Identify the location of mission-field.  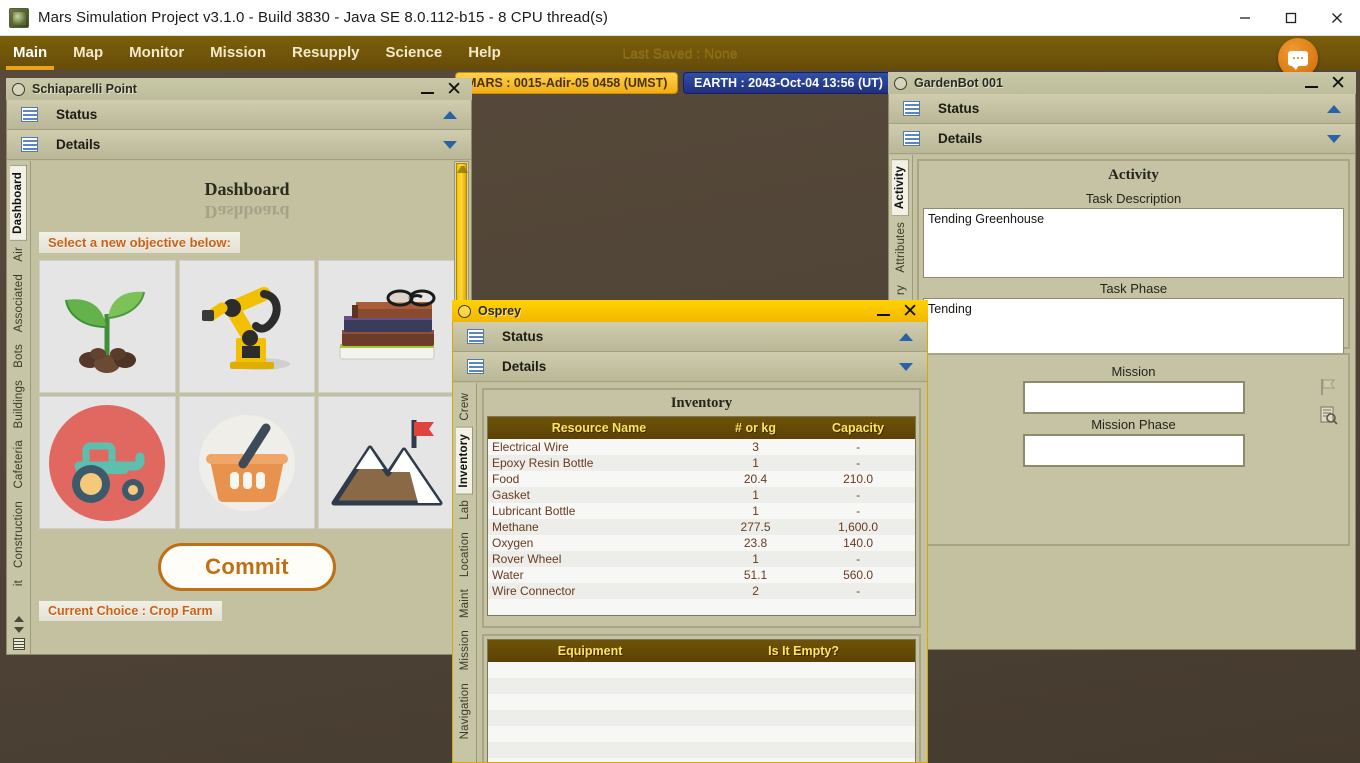
(1133, 397).